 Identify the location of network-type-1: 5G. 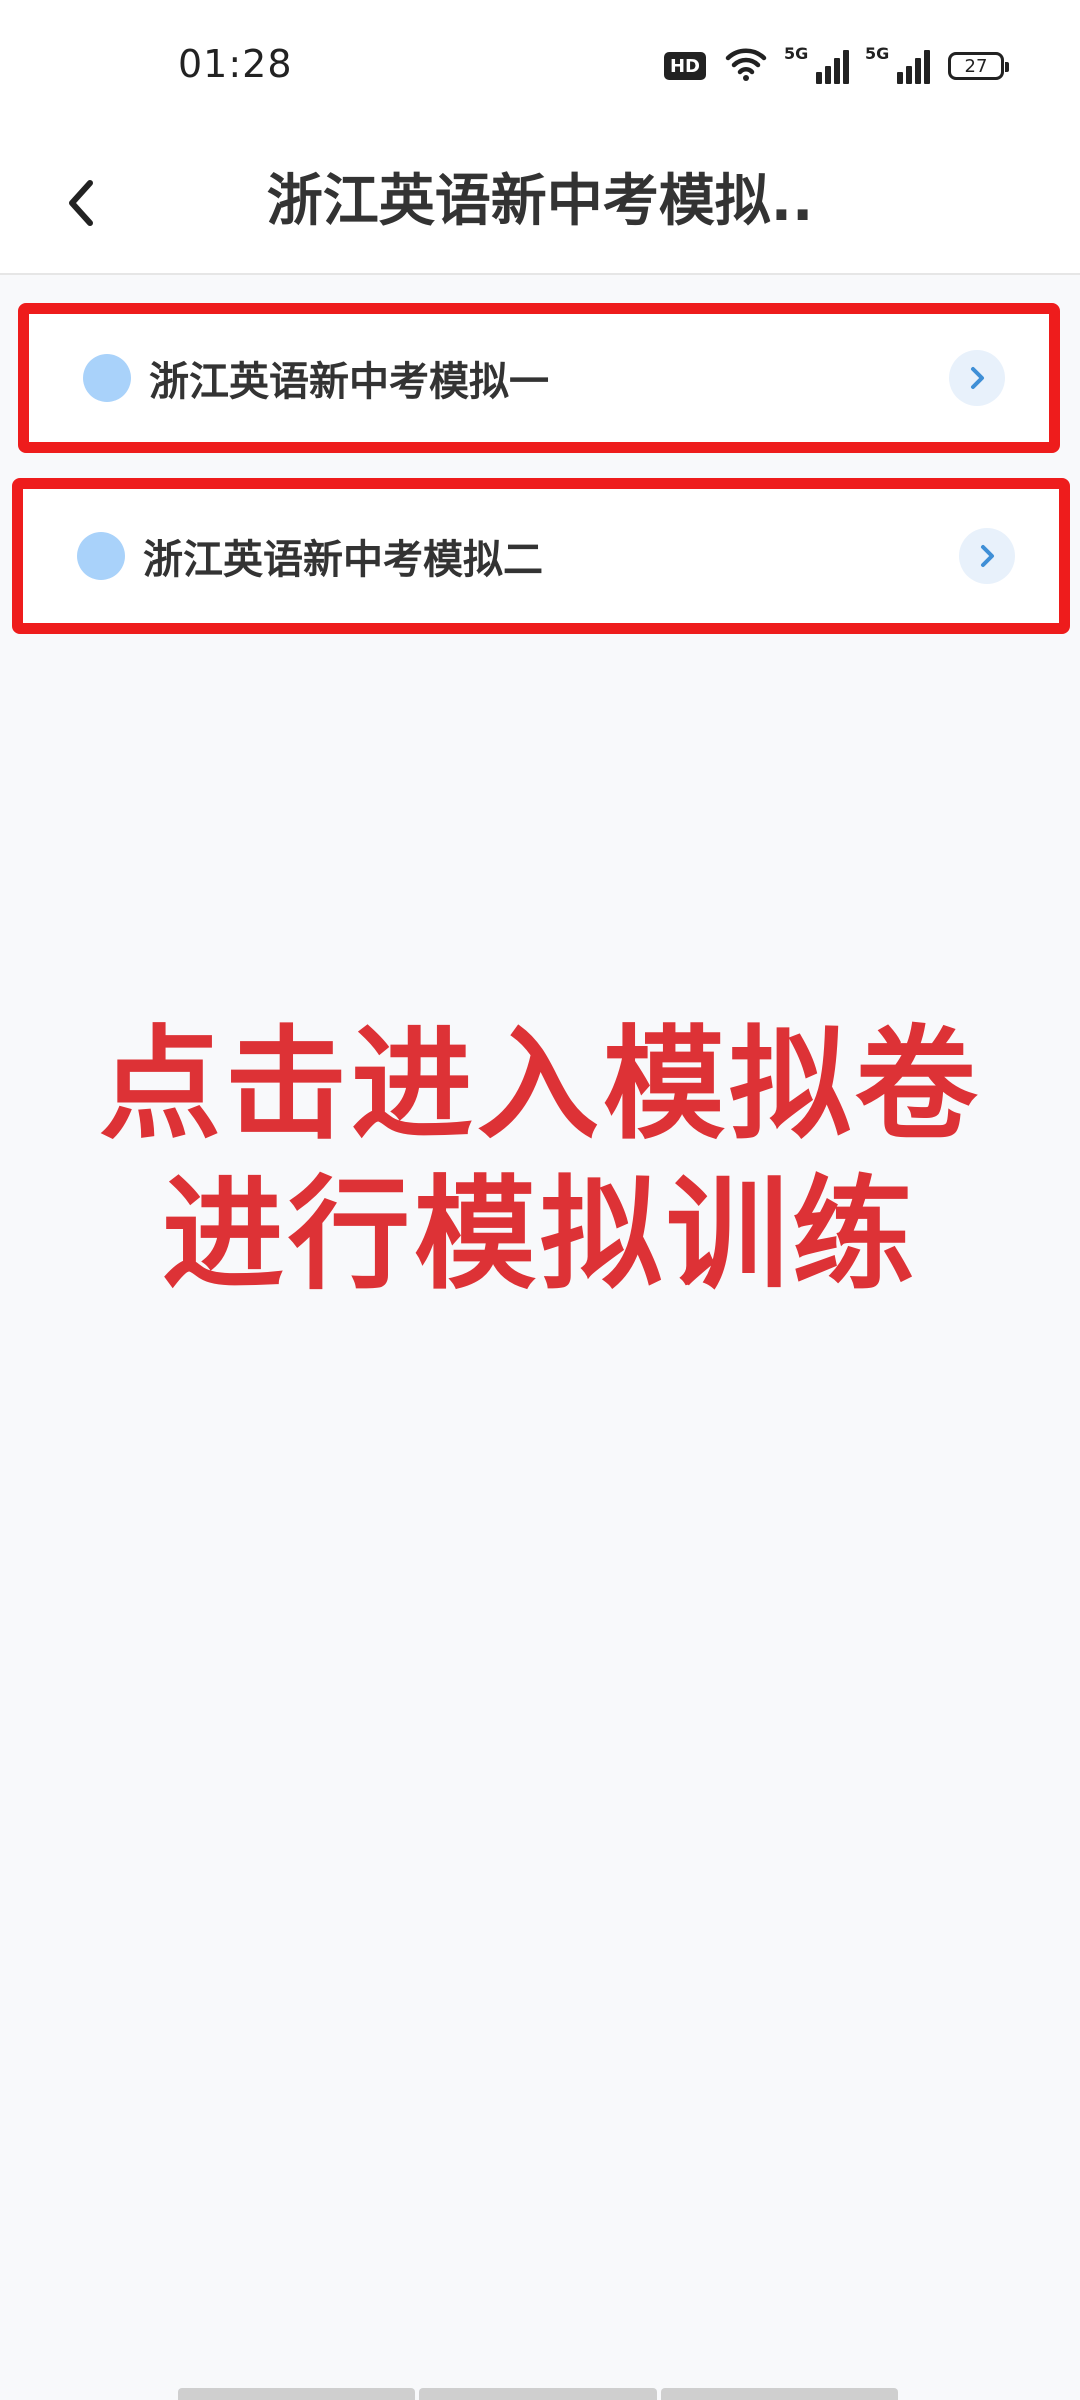
(796, 53).